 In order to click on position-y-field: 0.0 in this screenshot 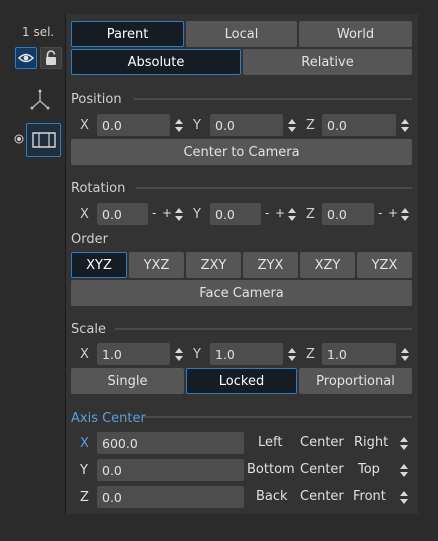, I will do `click(246, 125)`.